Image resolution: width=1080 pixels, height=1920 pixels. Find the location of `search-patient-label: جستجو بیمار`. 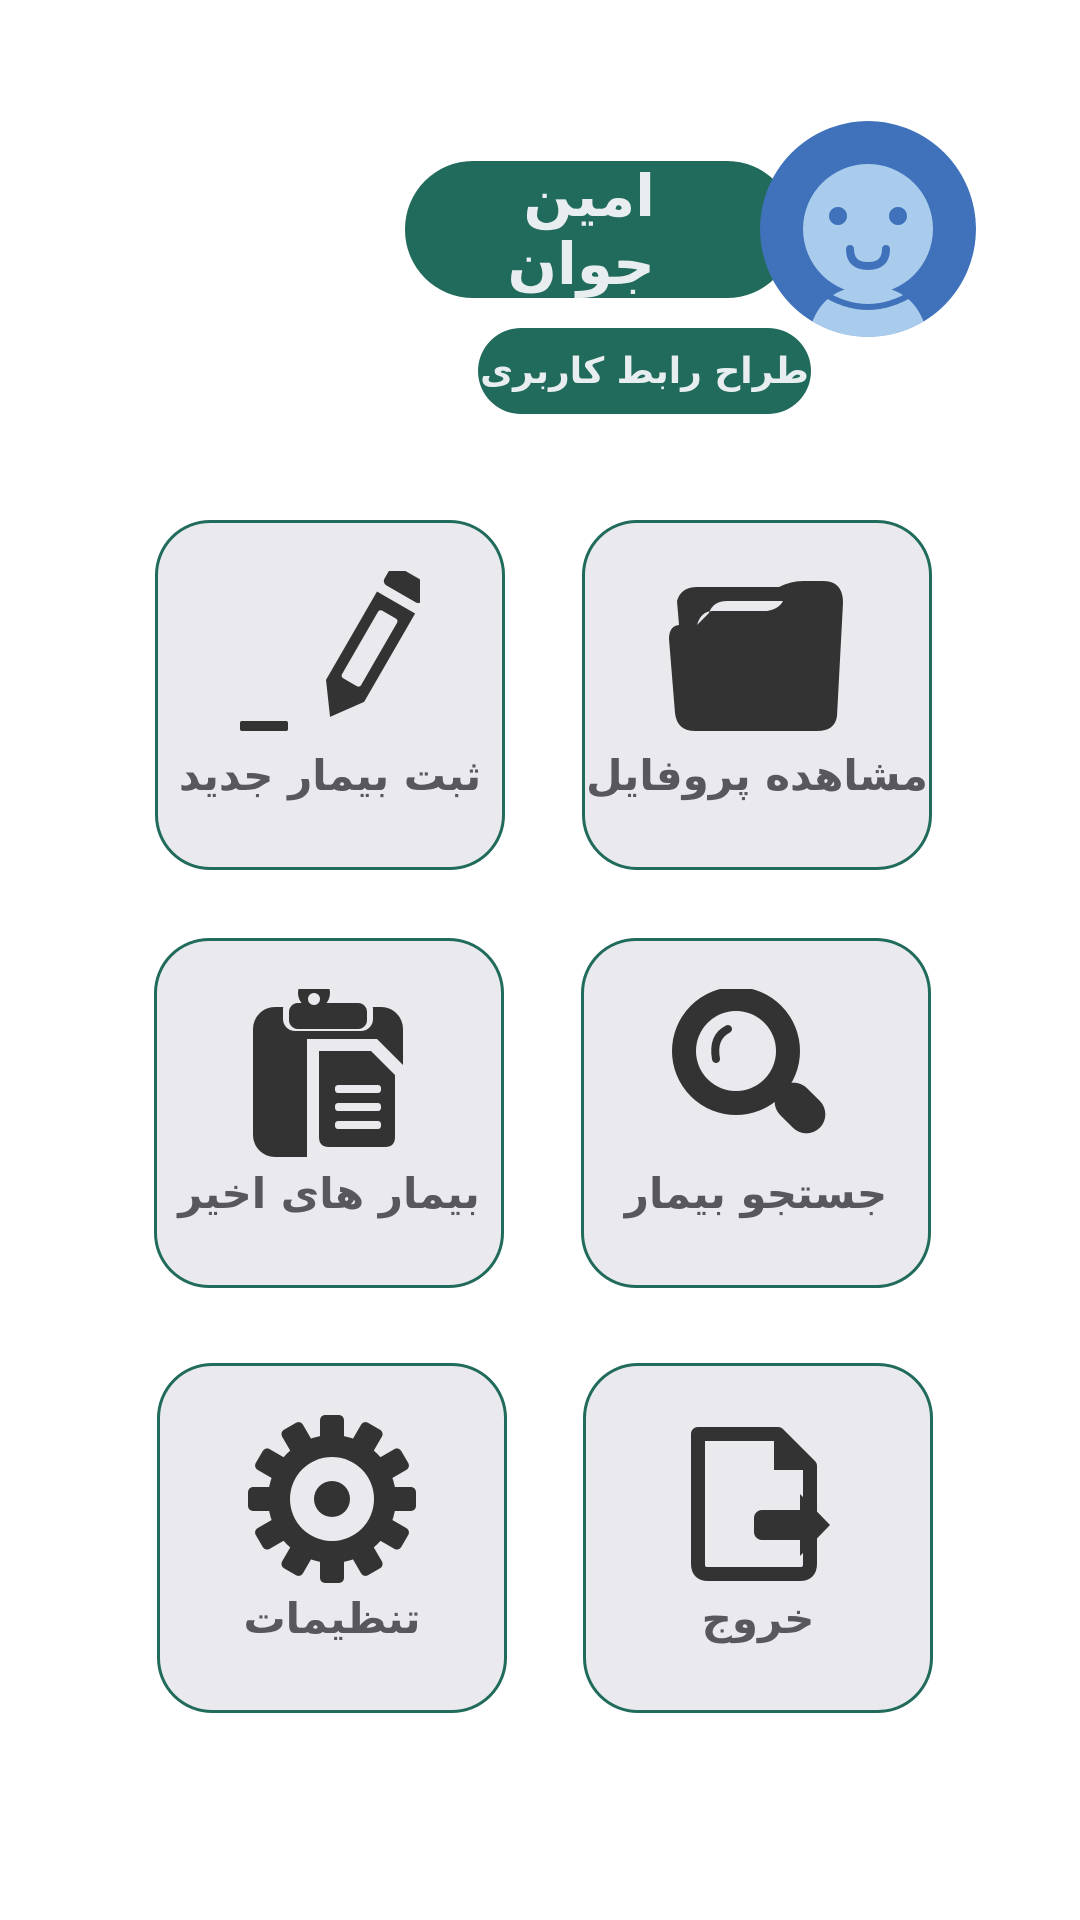

search-patient-label: جستجو بیمار is located at coordinates (756, 1193).